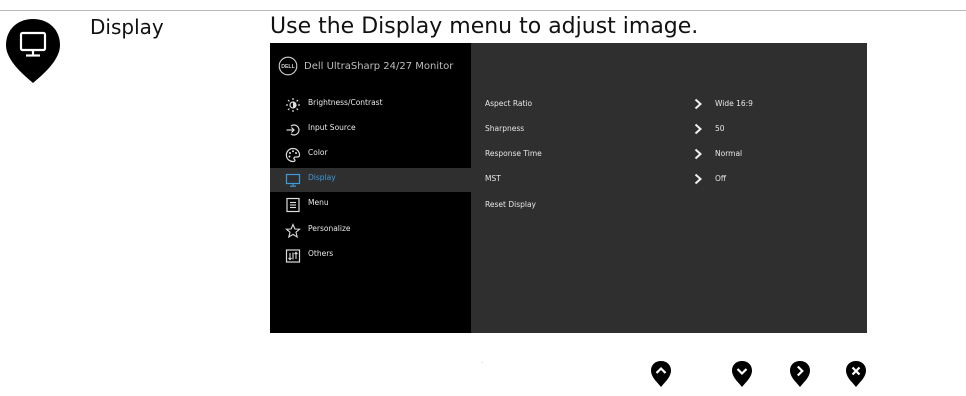 This screenshot has height=396, width=966. What do you see at coordinates (329, 228) in the screenshot?
I see `menu-item-label: Personalize` at bounding box center [329, 228].